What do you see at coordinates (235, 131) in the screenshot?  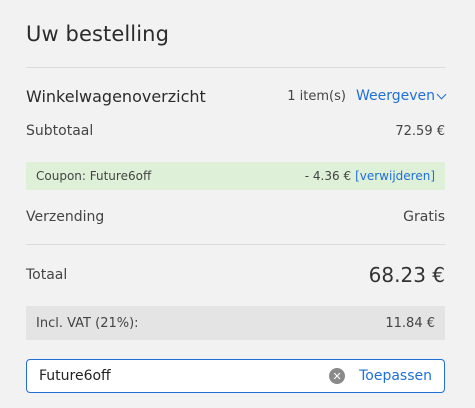 I see `subtotal-row: Subtotaal 72.59 €` at bounding box center [235, 131].